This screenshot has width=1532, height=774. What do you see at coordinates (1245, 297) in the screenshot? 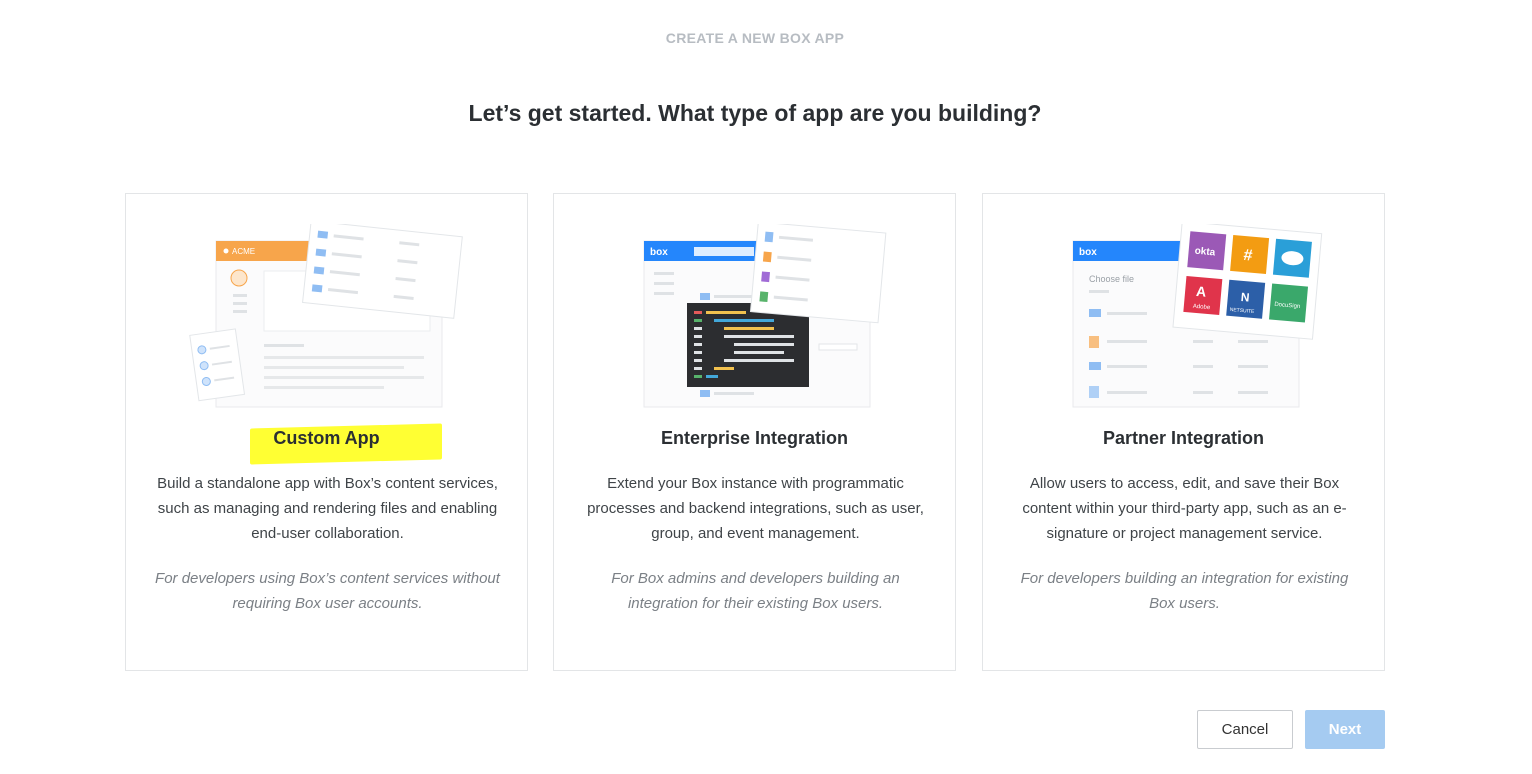
I see `netsuite-icon: N` at bounding box center [1245, 297].